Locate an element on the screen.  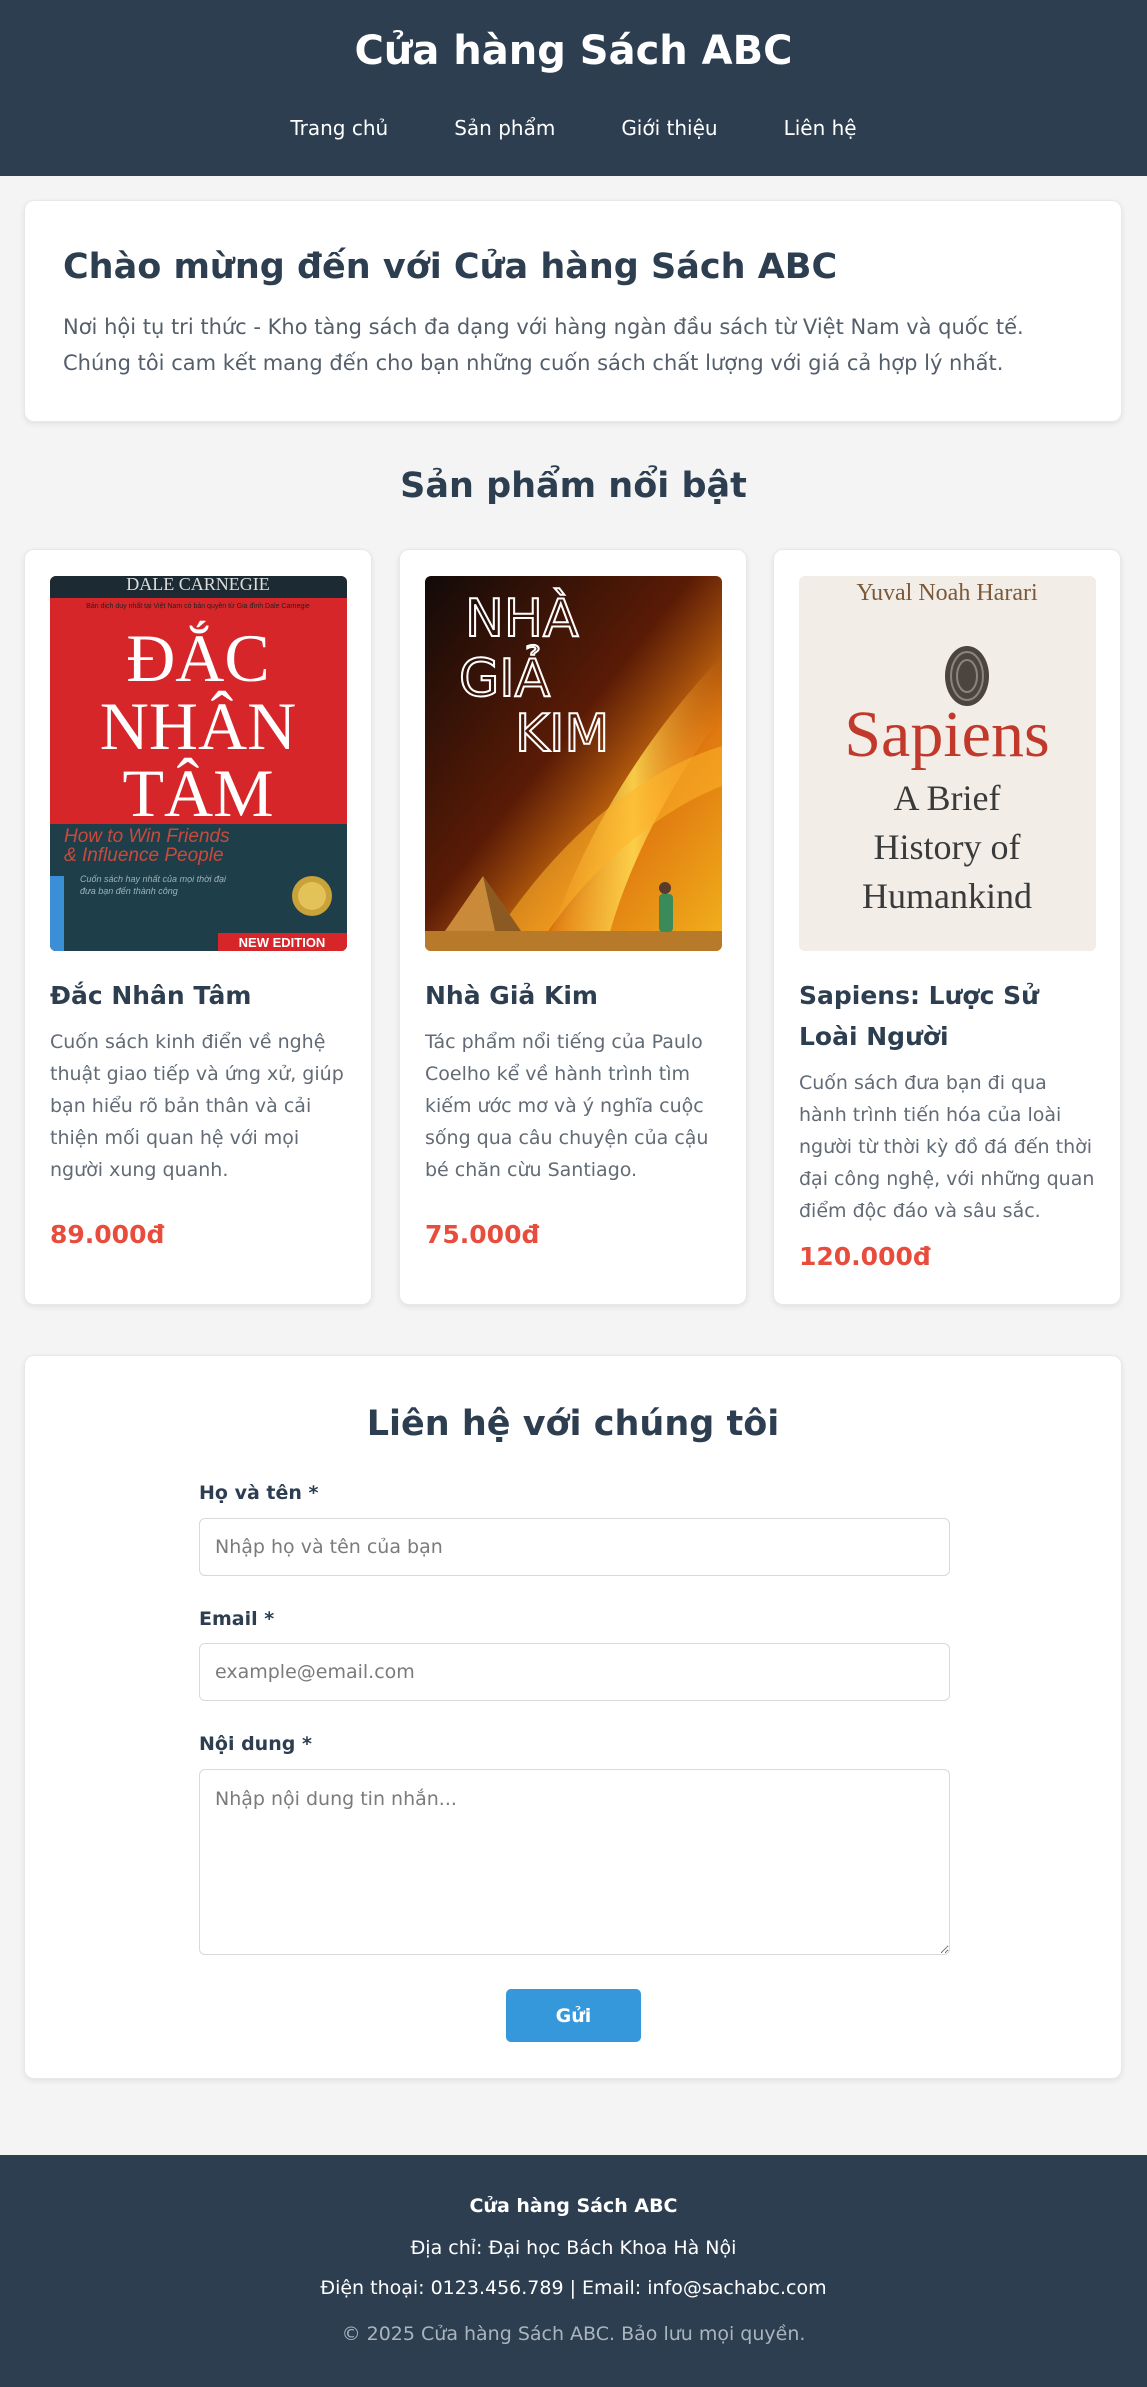
cover-title-line-3: KIM is located at coordinates (562, 734).